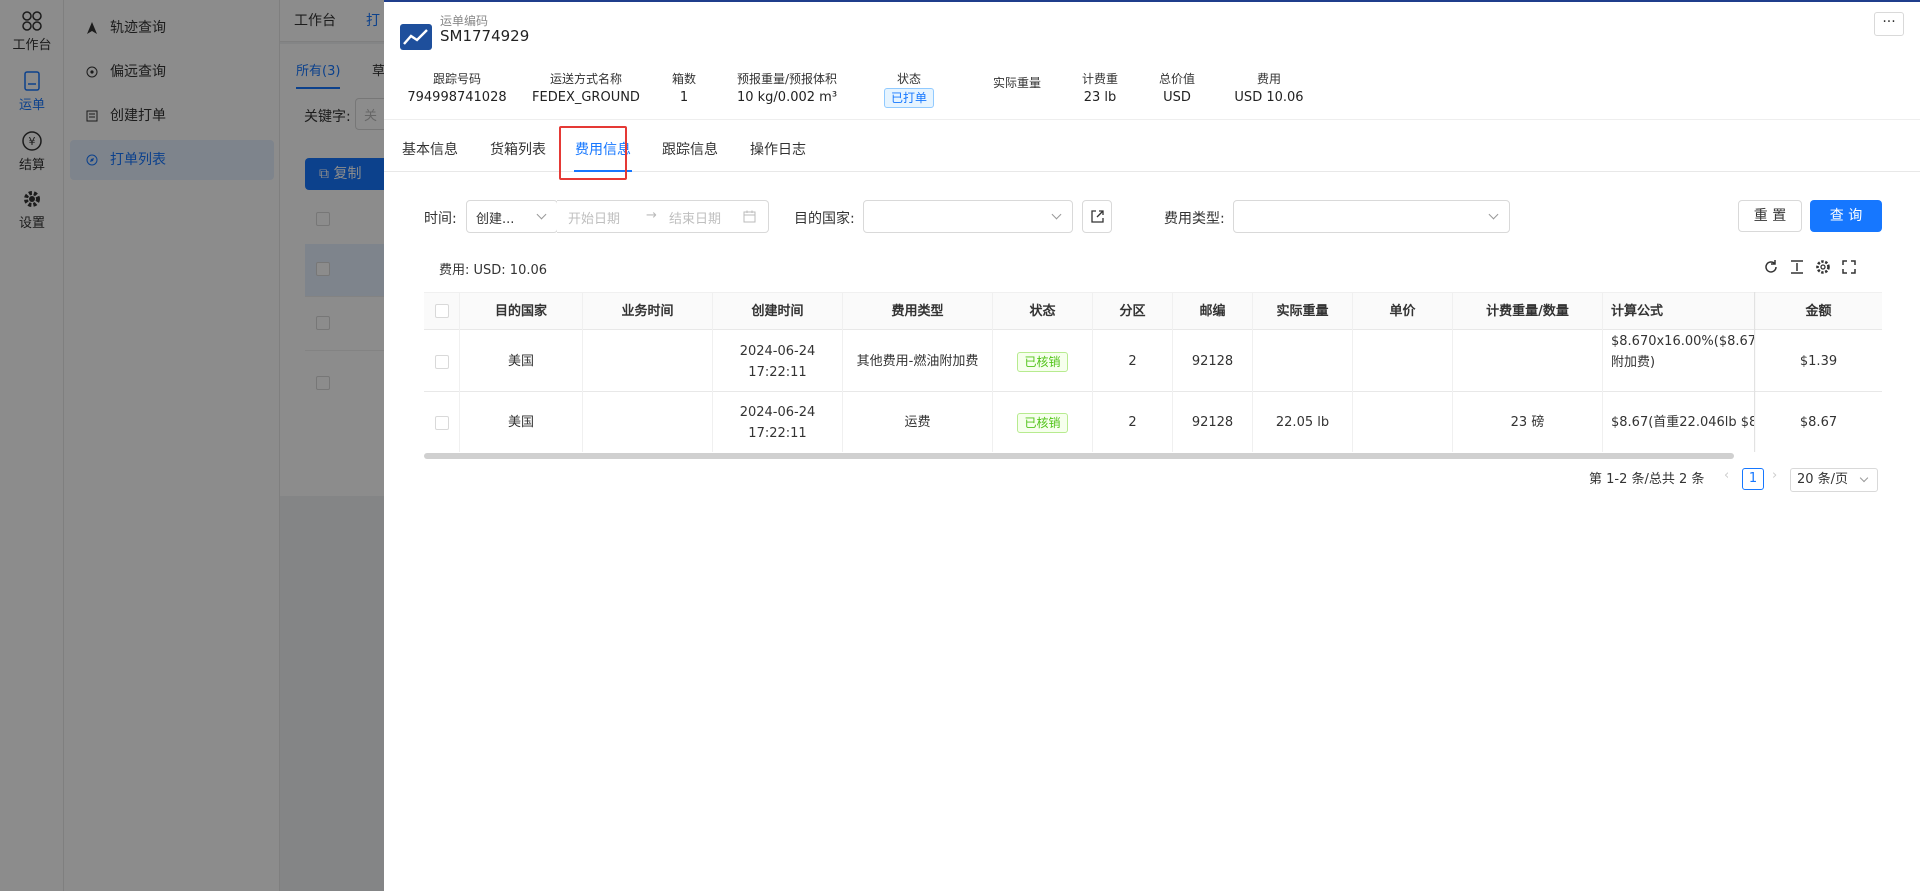  What do you see at coordinates (586, 97) in the screenshot?
I see `summary-value: FEDEX_GROUND` at bounding box center [586, 97].